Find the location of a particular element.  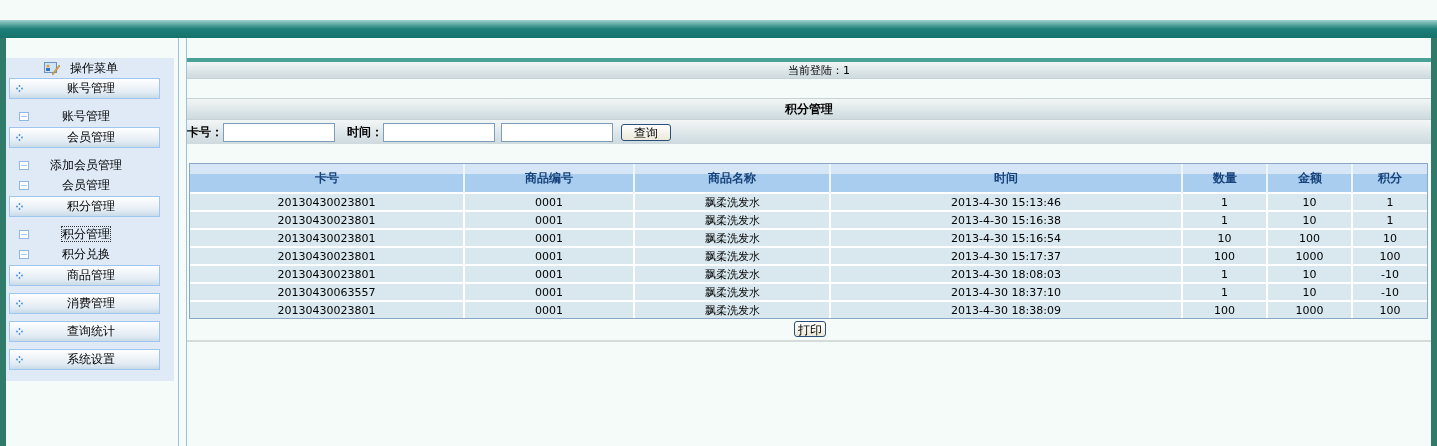

login-status: 当前登陆：1 is located at coordinates (818, 70).